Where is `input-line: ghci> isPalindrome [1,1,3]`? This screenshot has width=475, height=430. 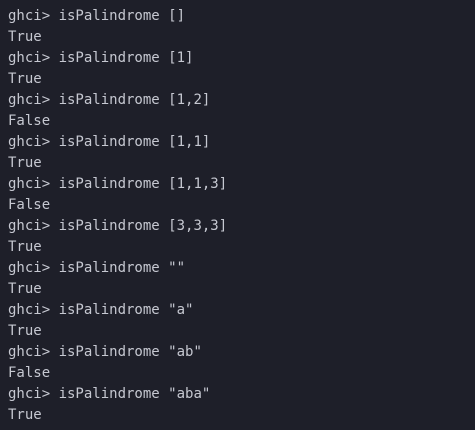 input-line: ghci> isPalindrome [1,1,3] is located at coordinates (241, 184).